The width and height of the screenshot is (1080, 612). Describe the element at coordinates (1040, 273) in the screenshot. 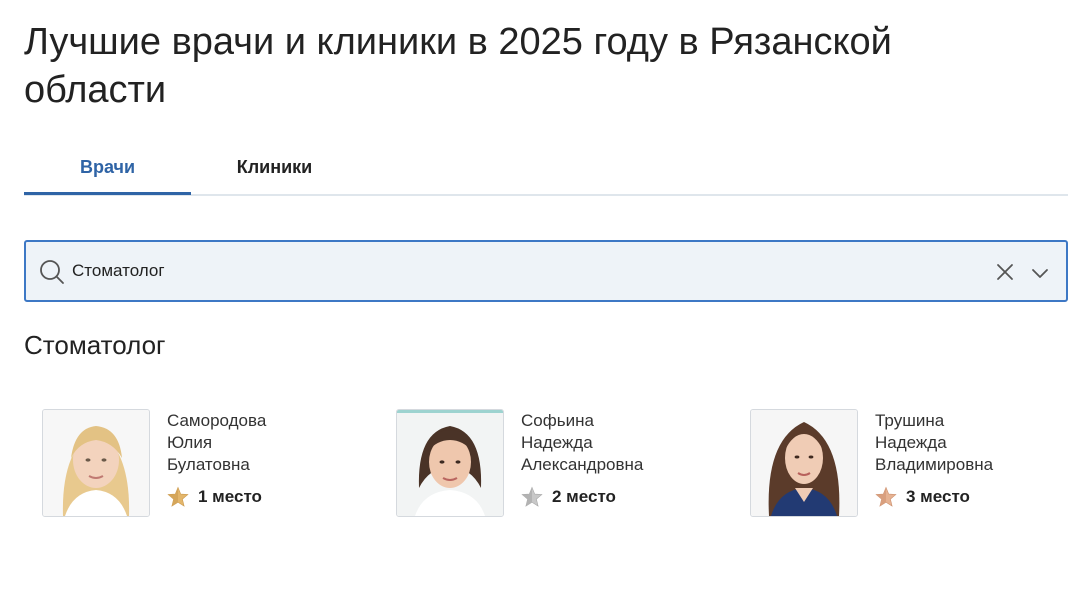

I see `chevron-down-icon` at that location.